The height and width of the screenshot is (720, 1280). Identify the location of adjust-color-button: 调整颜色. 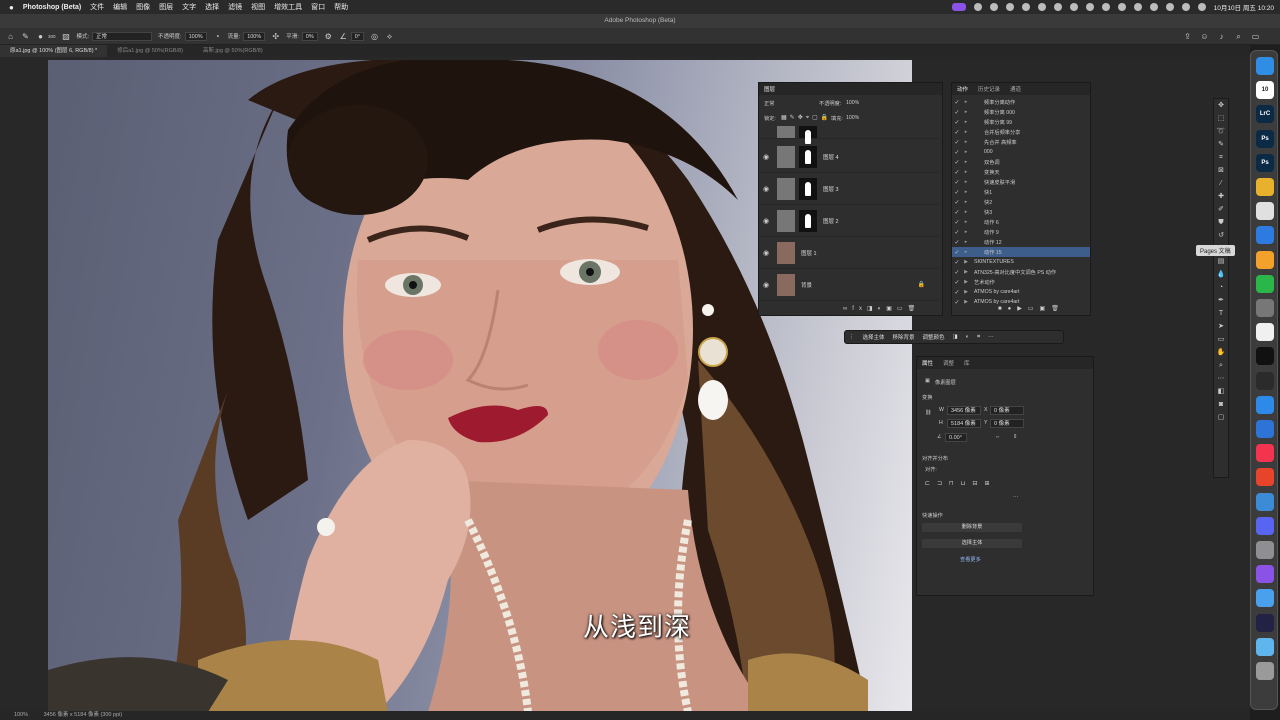
(934, 337).